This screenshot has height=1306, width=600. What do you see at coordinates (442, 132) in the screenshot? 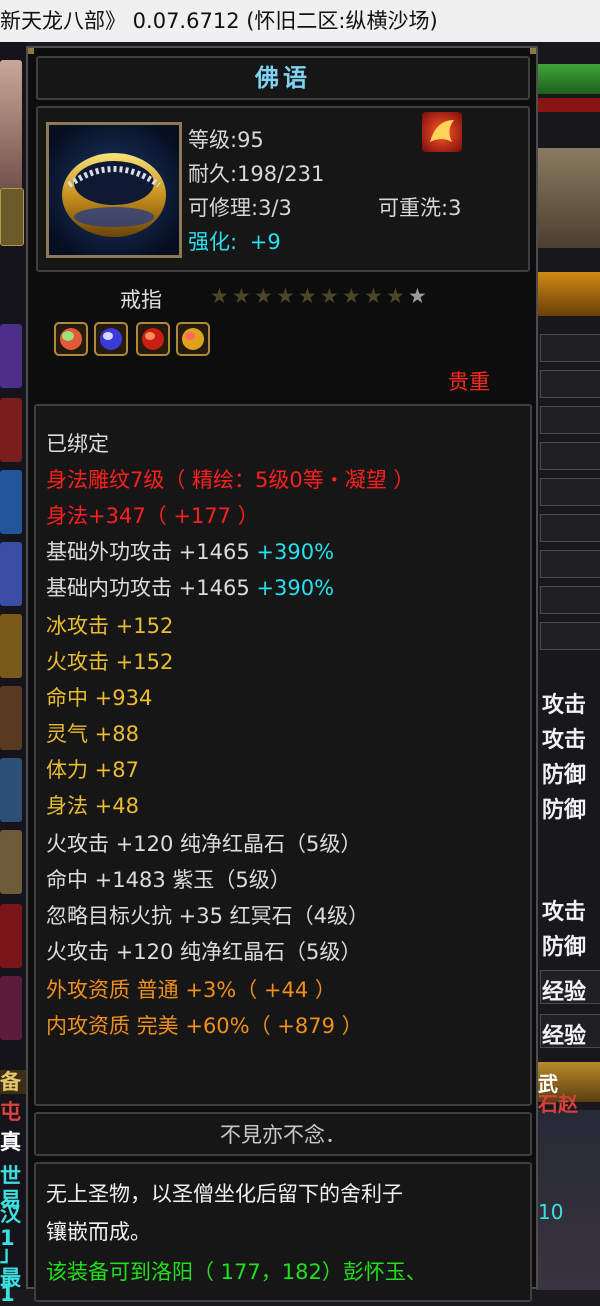
I see `dragon-seal-icon` at bounding box center [442, 132].